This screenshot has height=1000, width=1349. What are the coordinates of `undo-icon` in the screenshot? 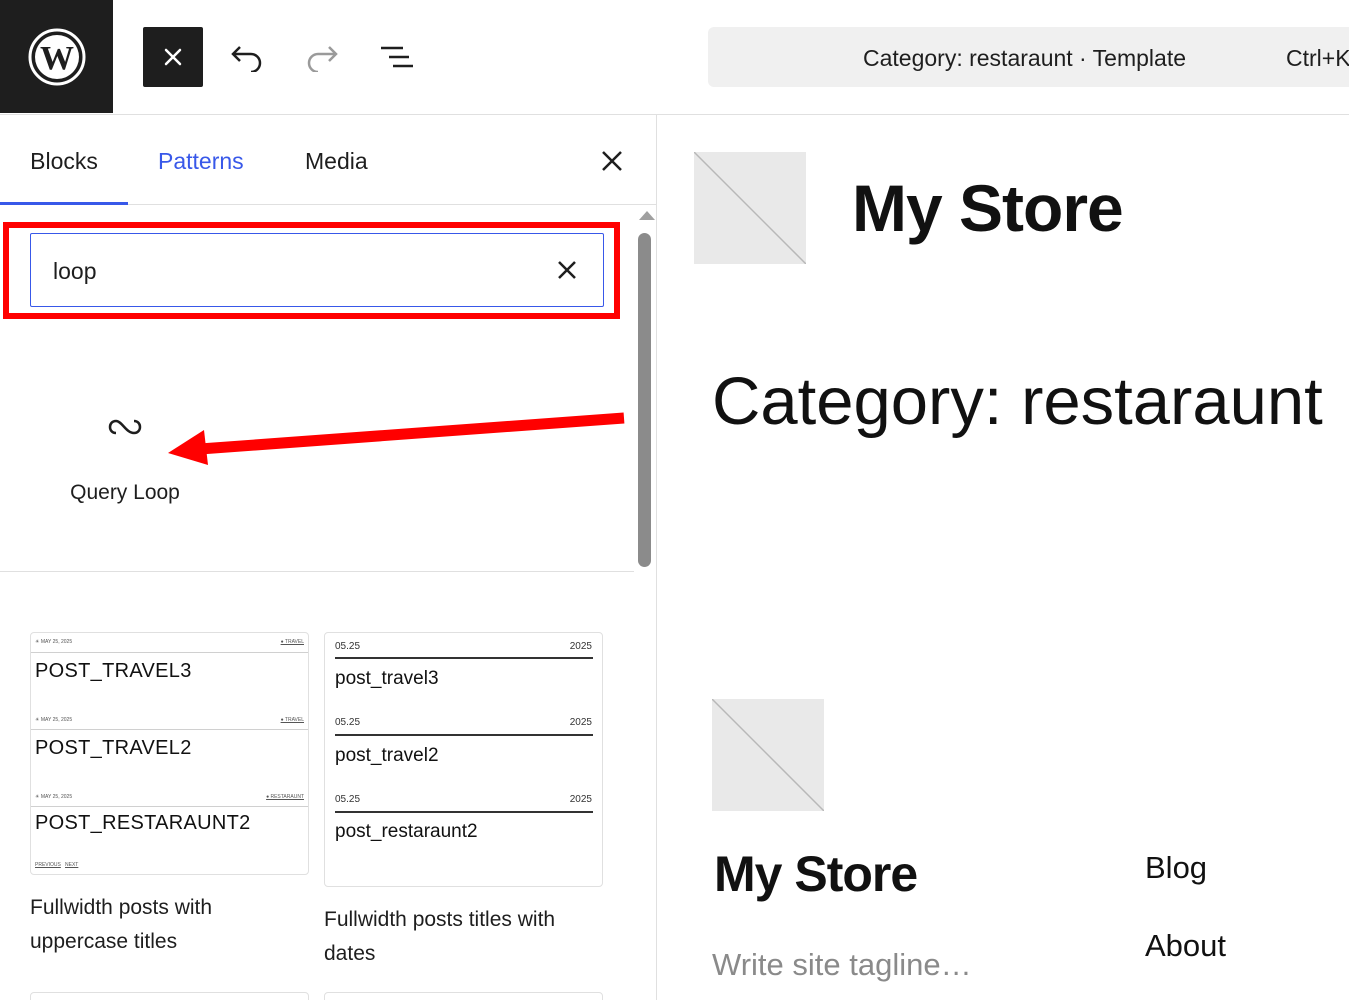 It's located at (246, 59).